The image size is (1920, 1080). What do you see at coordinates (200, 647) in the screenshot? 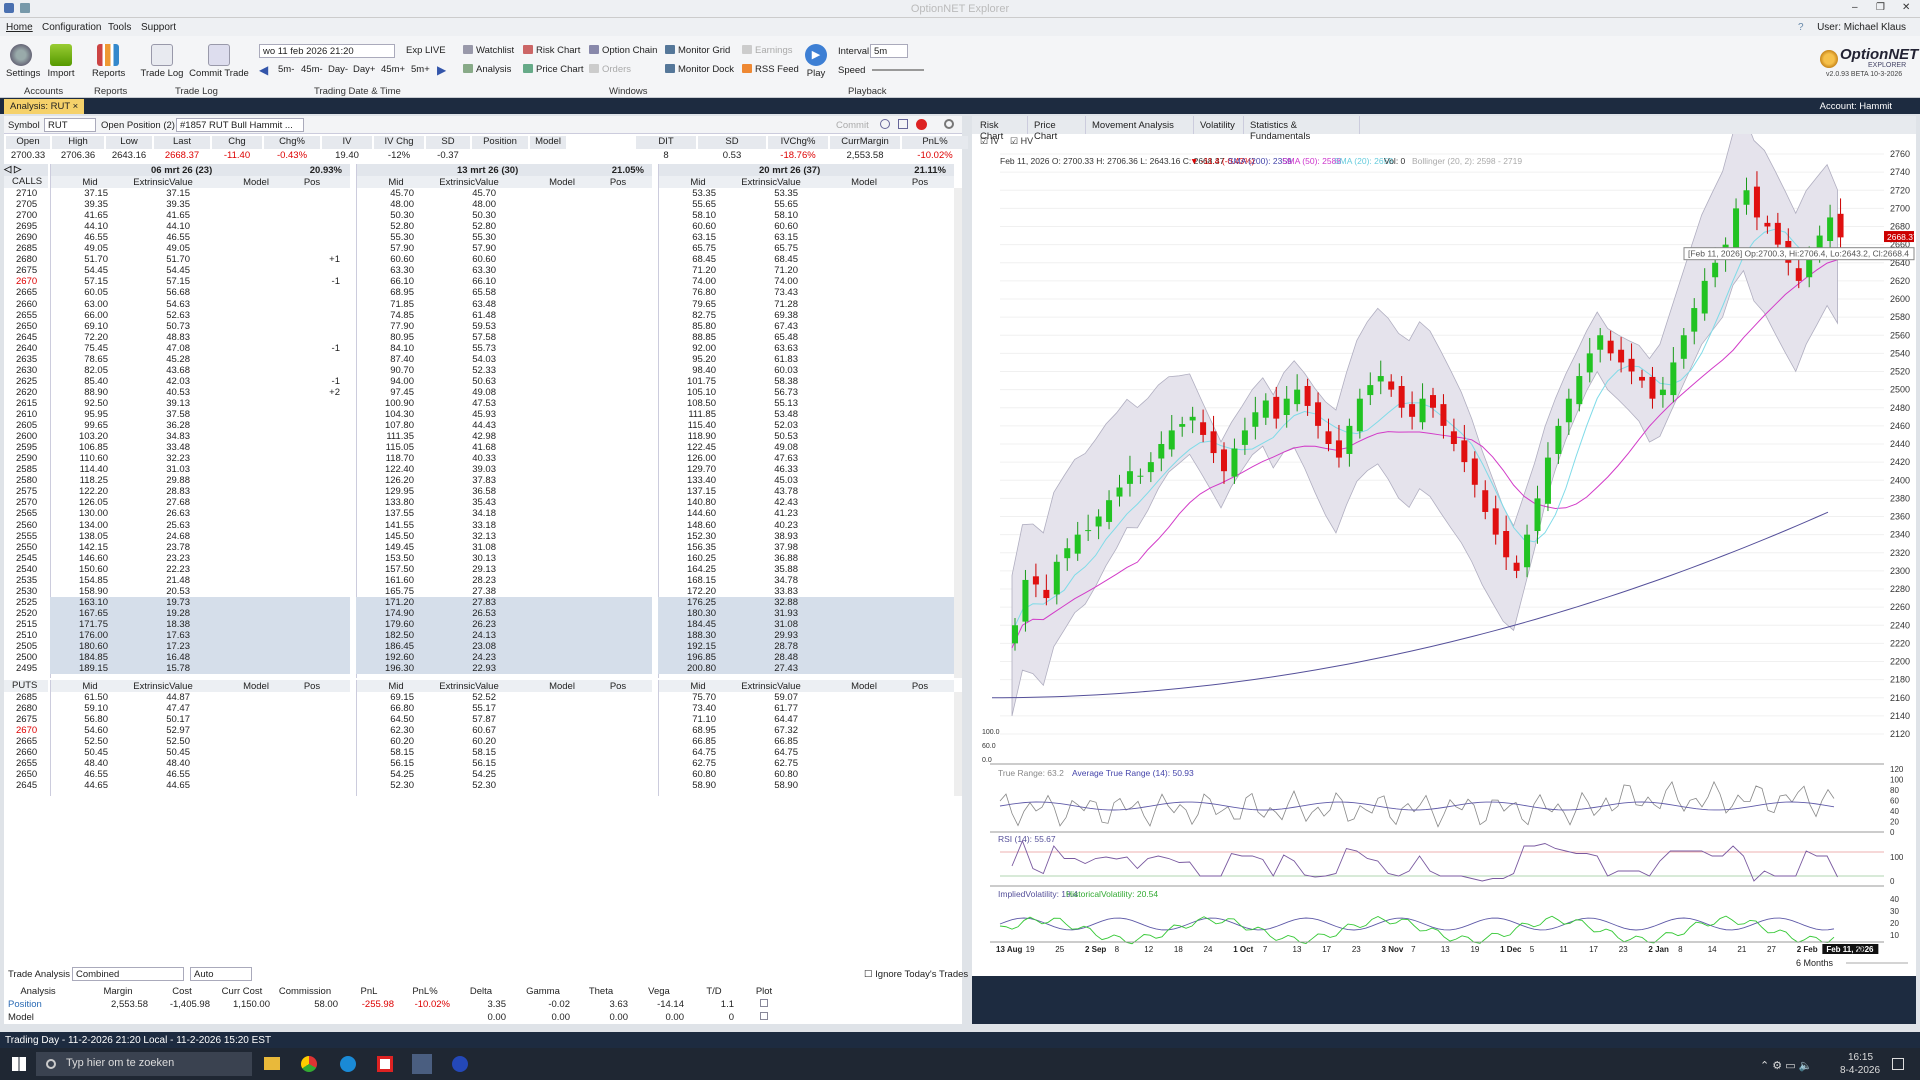
I see `table-row: 180.60 17.23` at bounding box center [200, 647].